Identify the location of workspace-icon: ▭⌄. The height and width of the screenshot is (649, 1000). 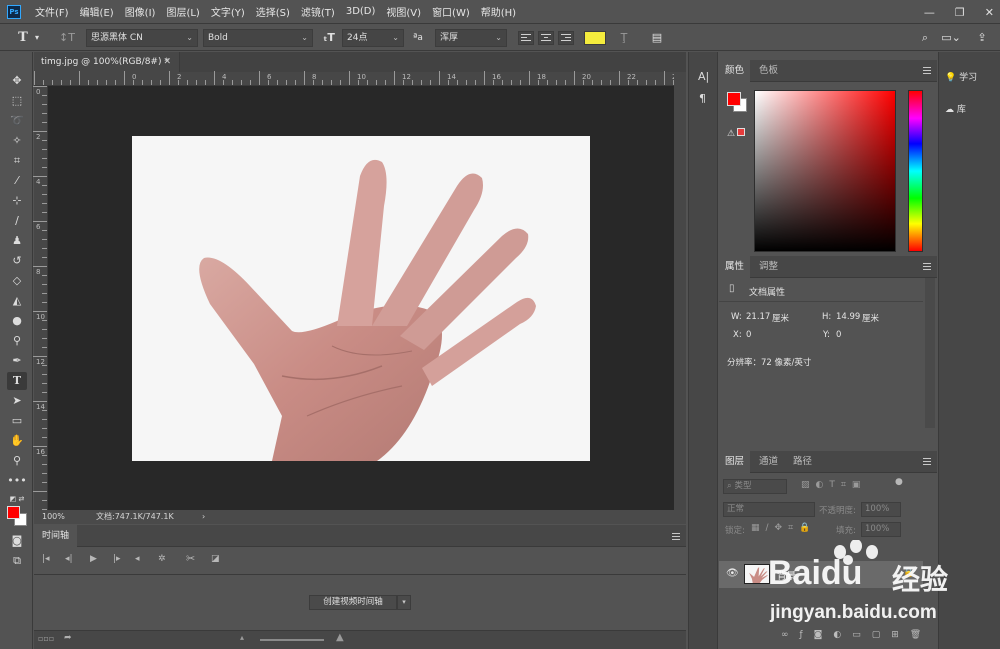
(951, 38).